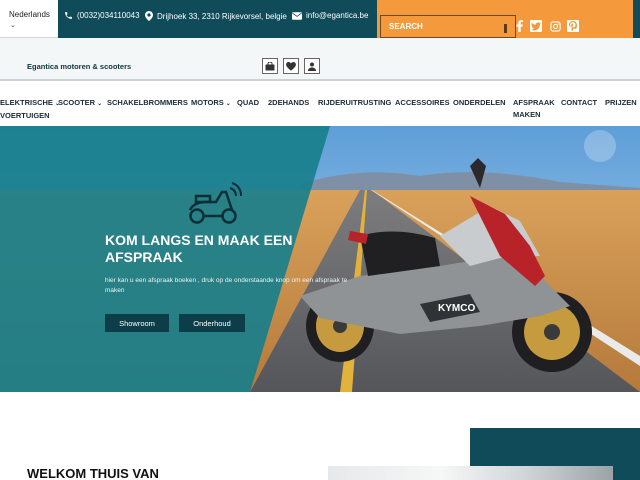  I want to click on phone-icon, so click(68, 15).